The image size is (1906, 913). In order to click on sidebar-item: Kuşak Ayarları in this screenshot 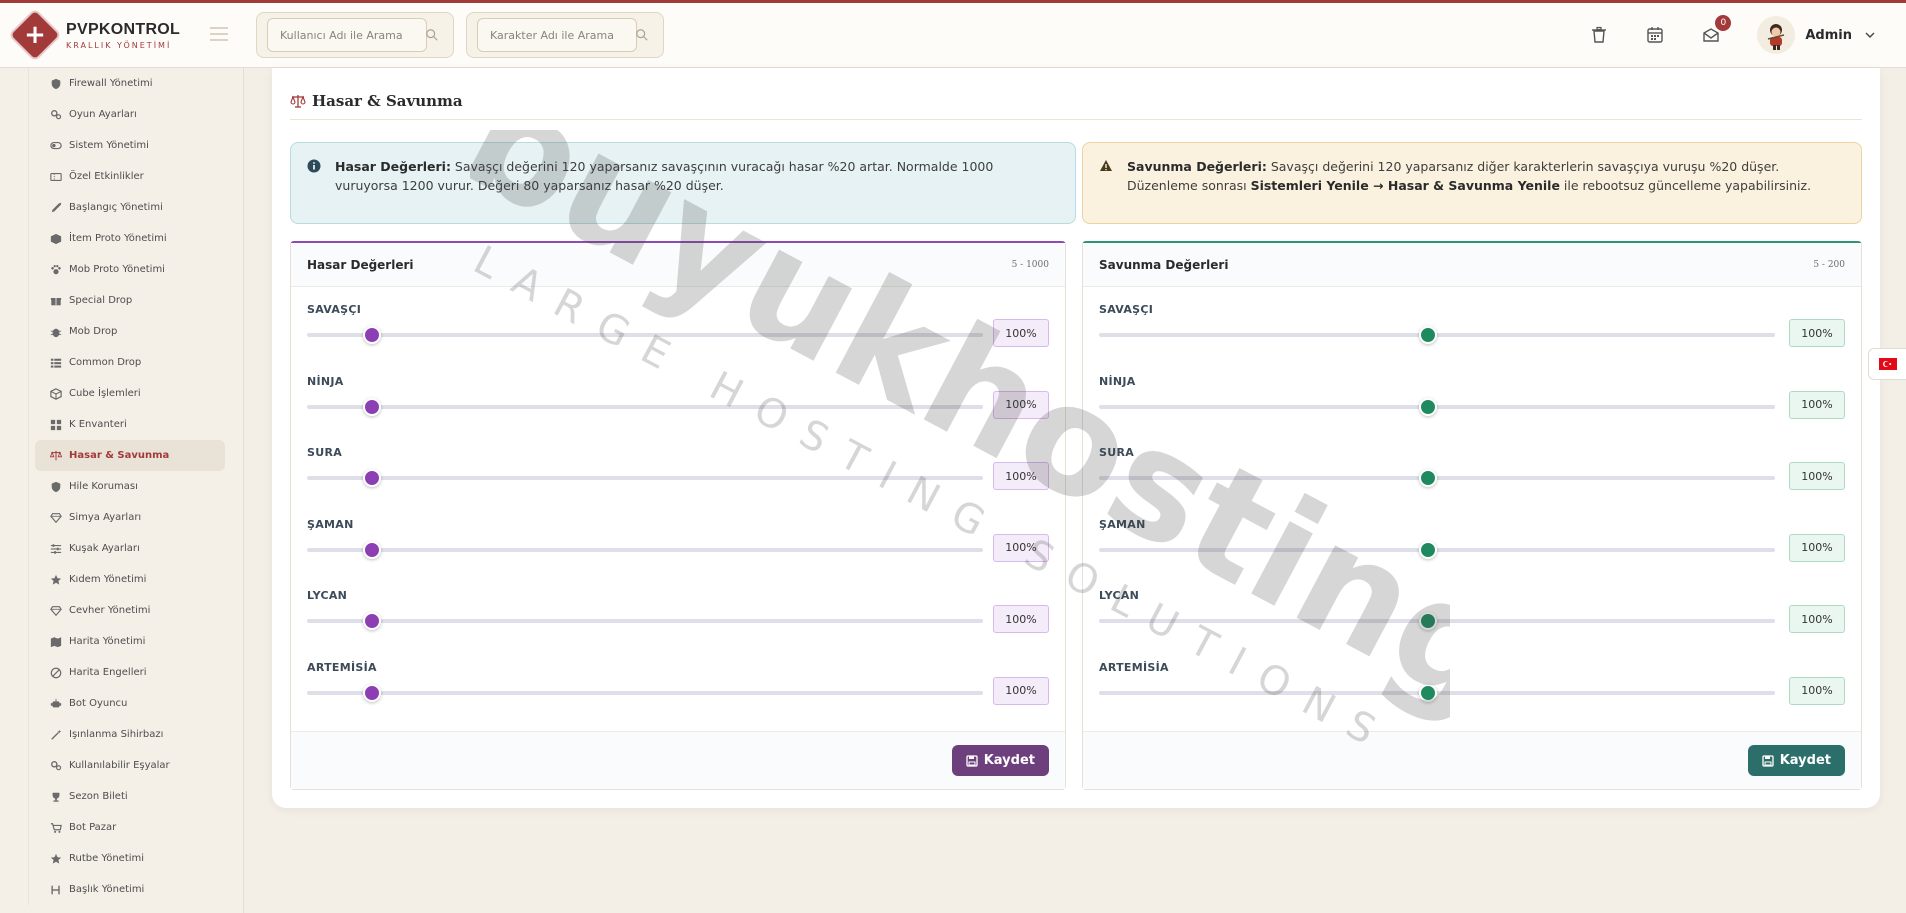, I will do `click(130, 548)`.